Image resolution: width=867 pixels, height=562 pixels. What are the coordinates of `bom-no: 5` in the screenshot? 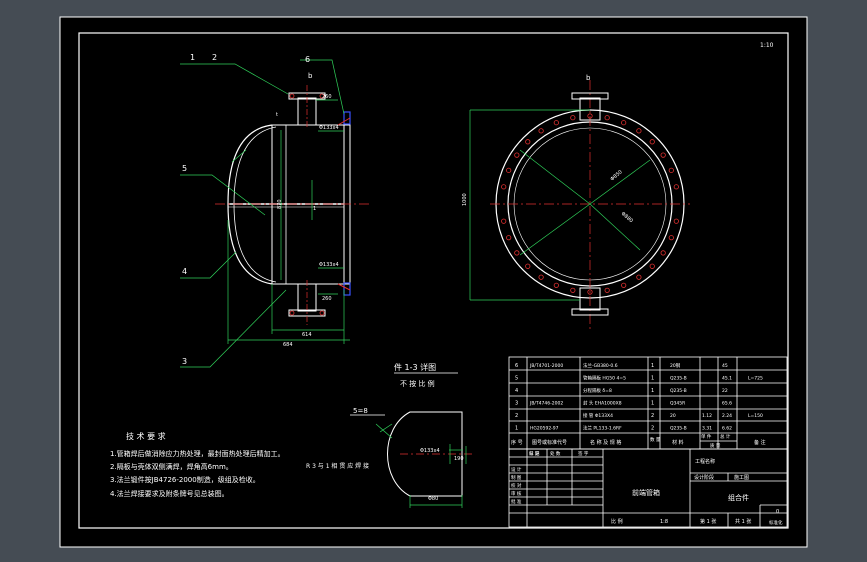 It's located at (516, 379).